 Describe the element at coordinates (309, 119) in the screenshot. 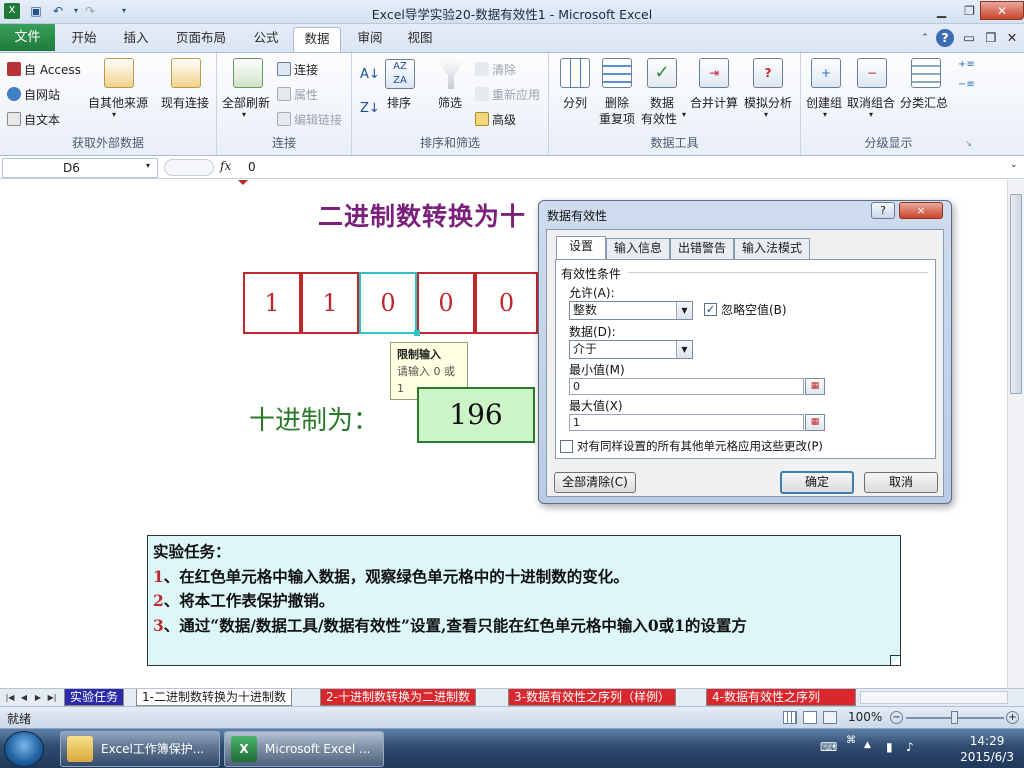

I see `edit-links-button: 编辑链接` at that location.